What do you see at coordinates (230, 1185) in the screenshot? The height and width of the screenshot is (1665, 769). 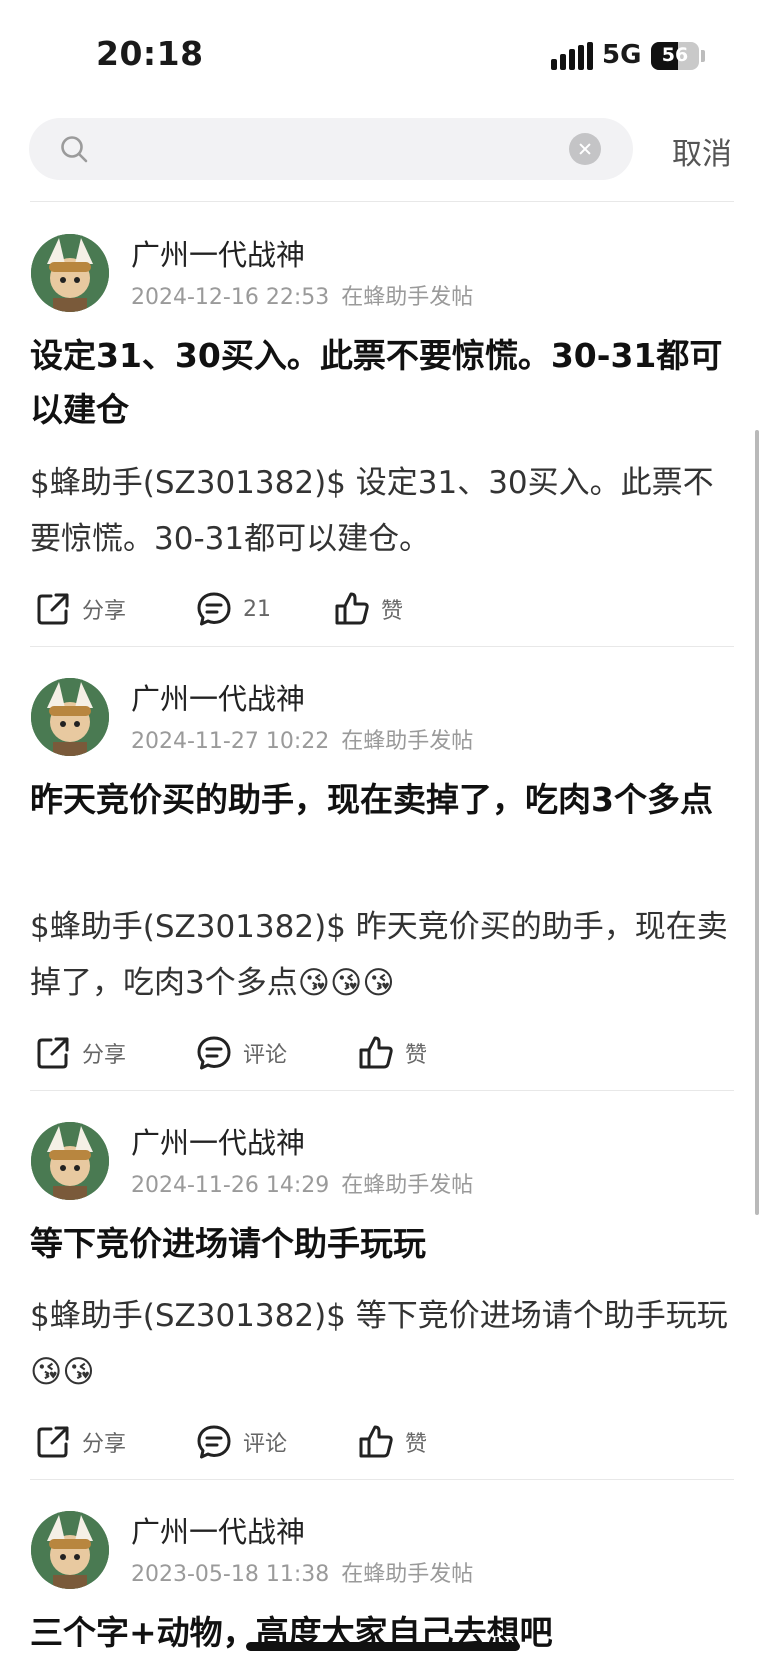 I see `post-date: 2024-11-26 14:29` at bounding box center [230, 1185].